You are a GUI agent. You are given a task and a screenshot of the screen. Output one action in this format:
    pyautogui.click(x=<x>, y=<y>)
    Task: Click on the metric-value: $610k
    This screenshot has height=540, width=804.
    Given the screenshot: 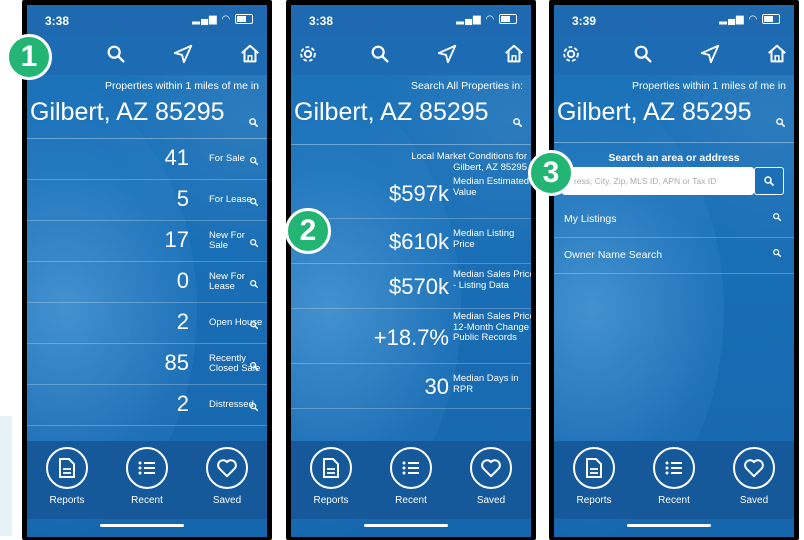 What is the action you would take?
    pyautogui.click(x=419, y=241)
    